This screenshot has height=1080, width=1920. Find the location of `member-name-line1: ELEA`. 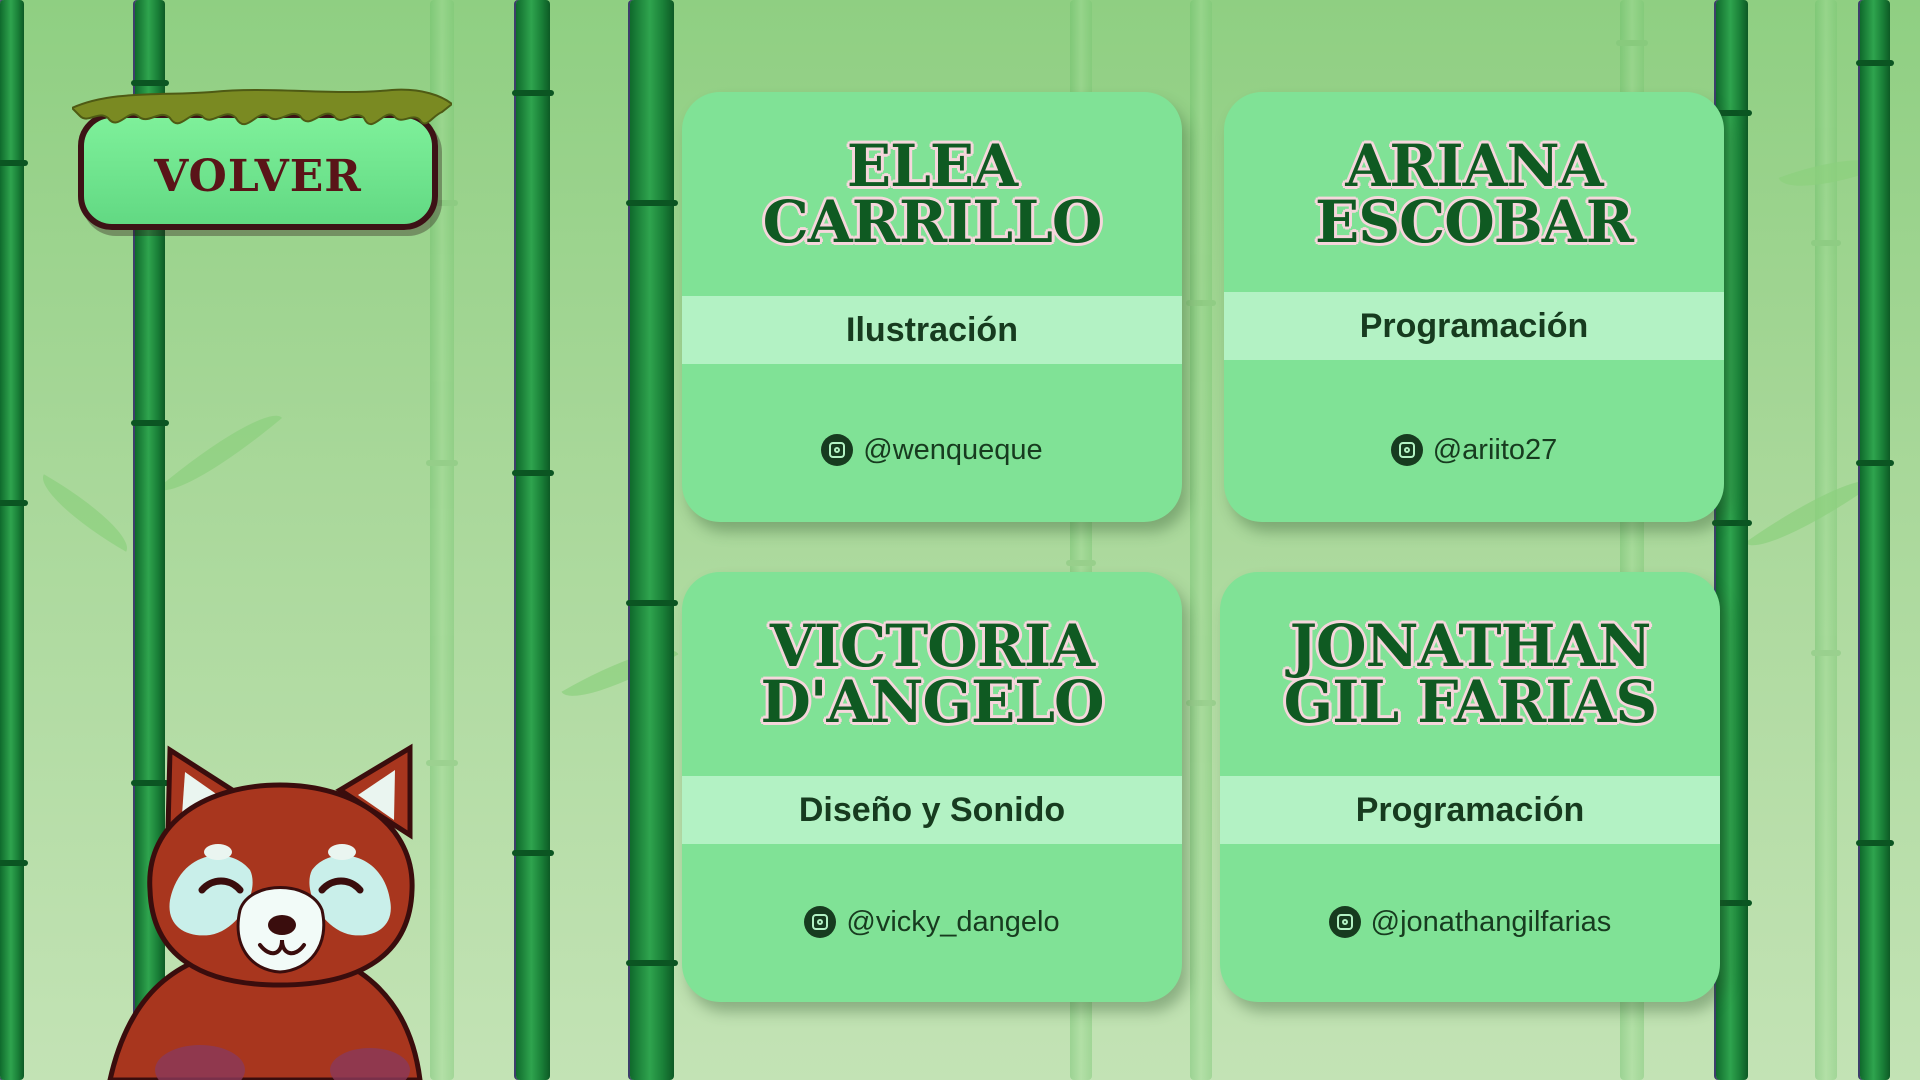

member-name-line1: ELEA is located at coordinates (932, 166).